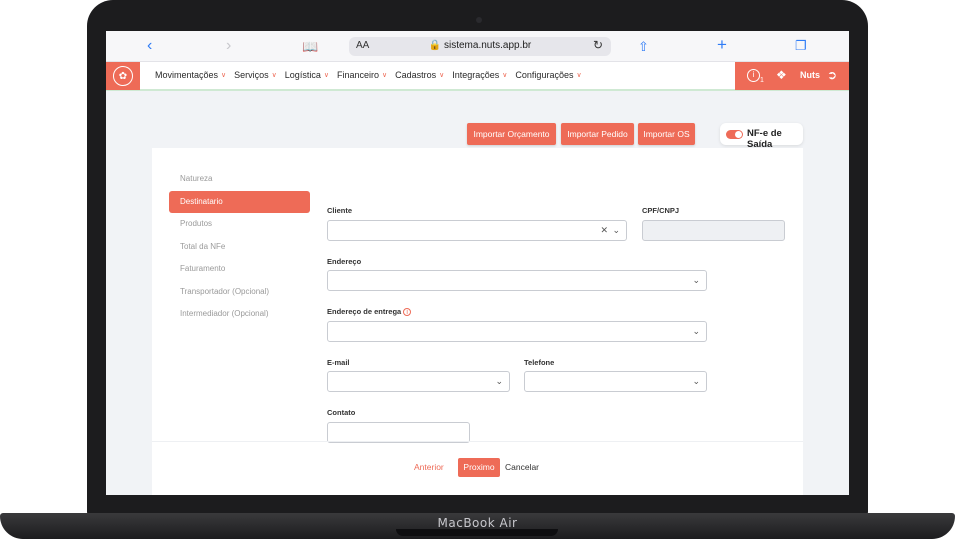 This screenshot has width=955, height=549. I want to click on previous-button: Anterior, so click(429, 467).